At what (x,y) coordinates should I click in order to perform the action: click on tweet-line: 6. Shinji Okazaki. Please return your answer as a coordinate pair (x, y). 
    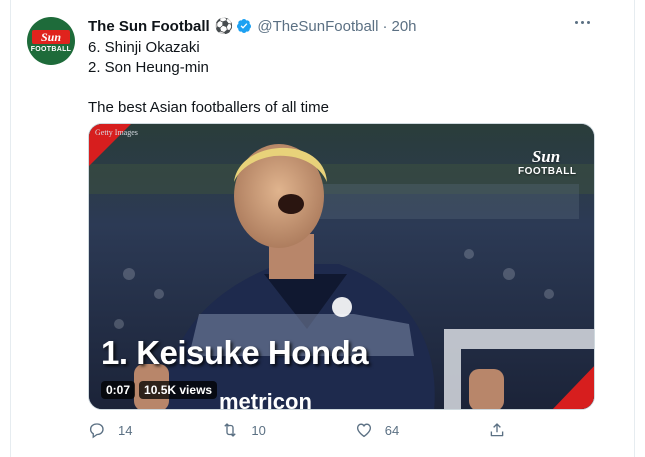
    Looking at the image, I should click on (144, 47).